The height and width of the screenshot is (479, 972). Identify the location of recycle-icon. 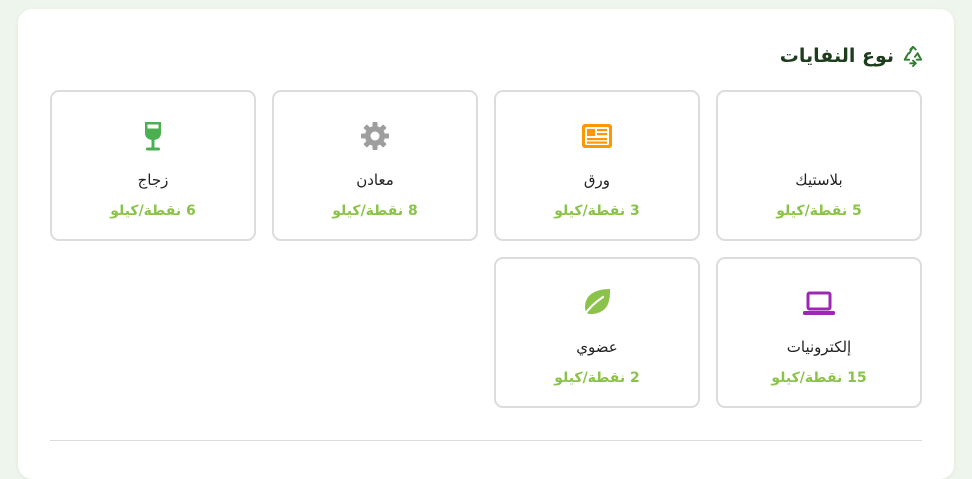
(913, 56).